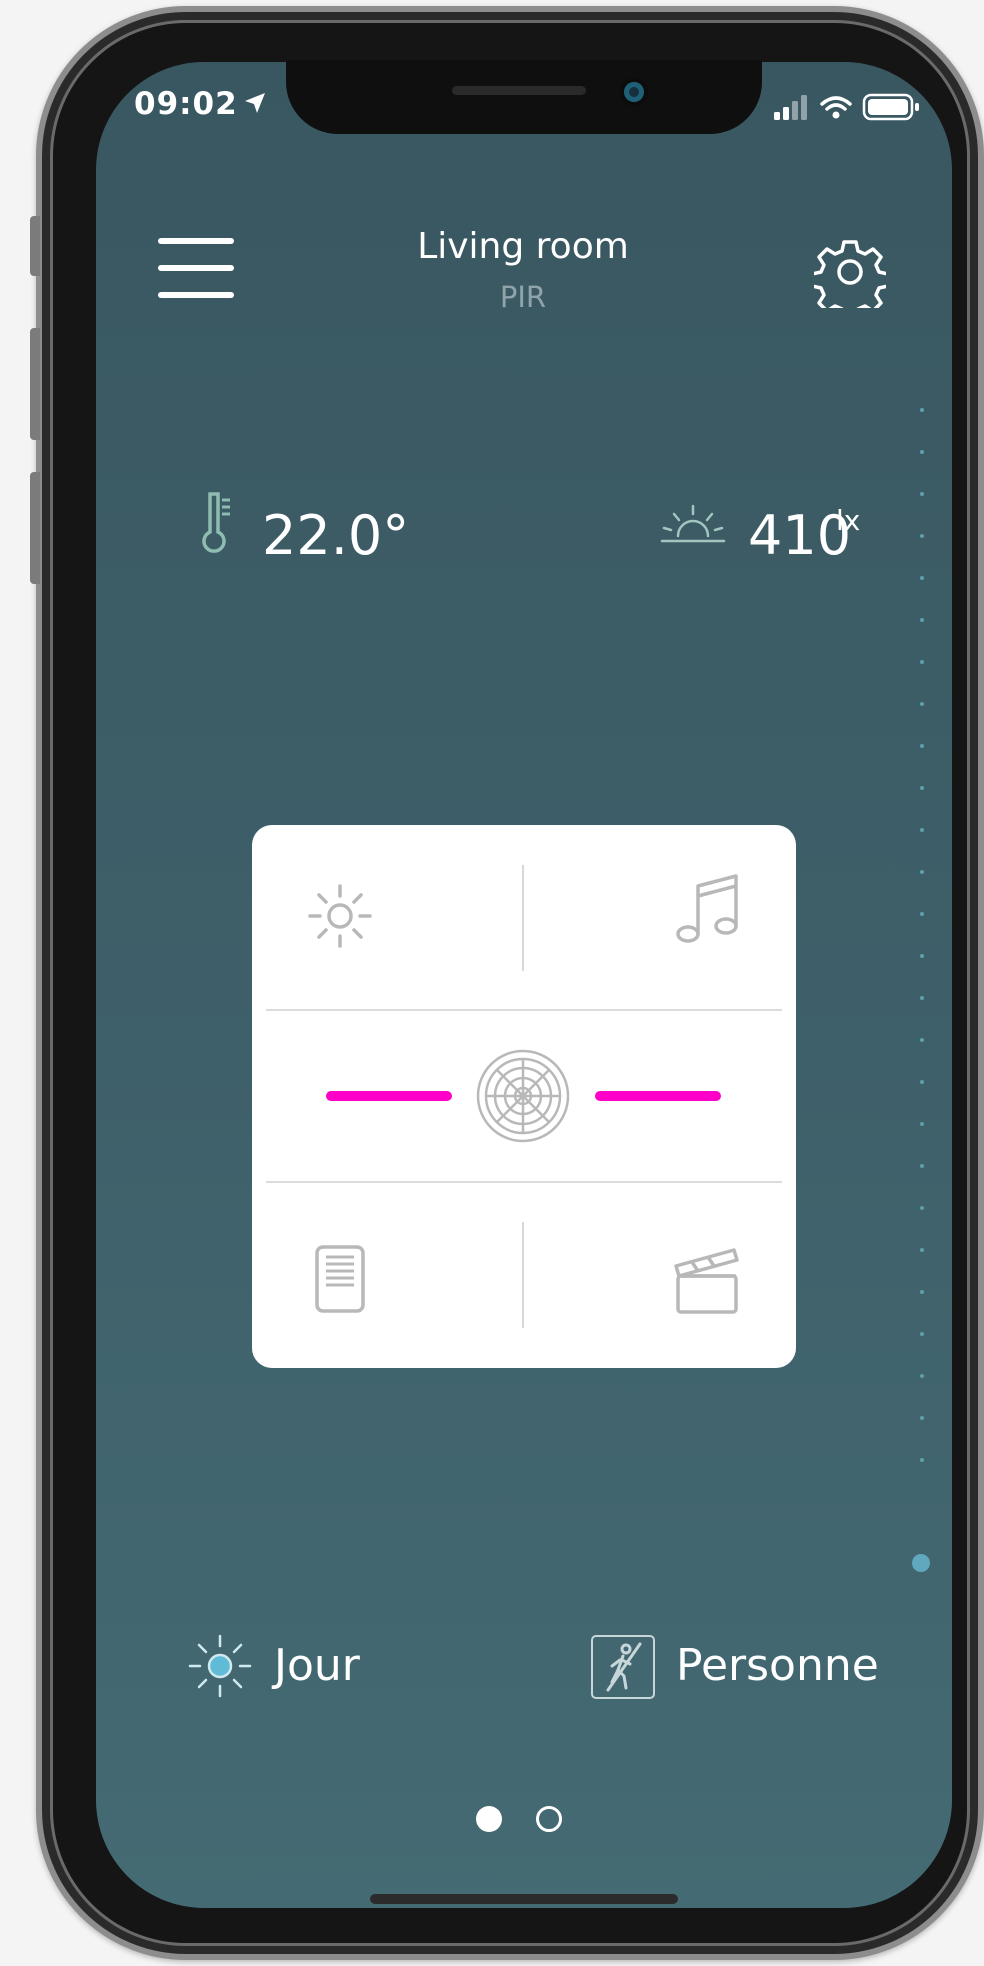 The image size is (984, 1966). Describe the element at coordinates (707, 1283) in the screenshot. I see `clapperboard-icon` at that location.